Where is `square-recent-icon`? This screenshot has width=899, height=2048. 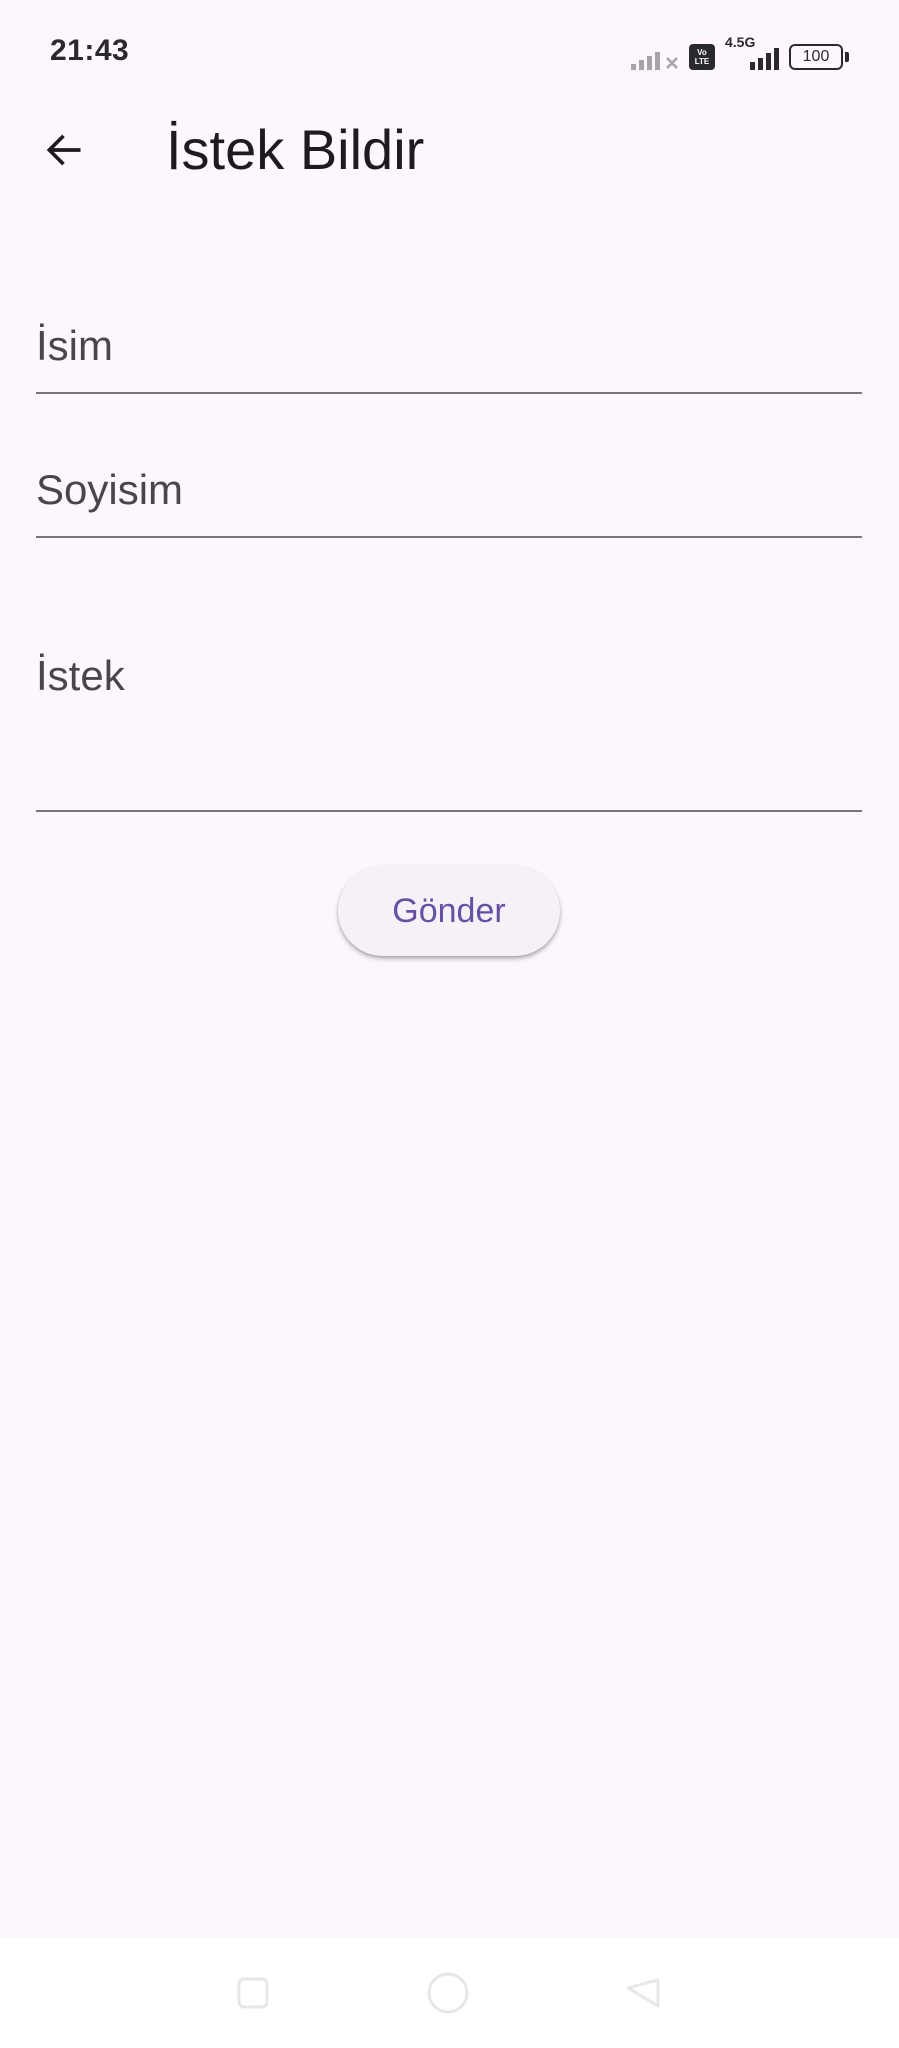 square-recent-icon is located at coordinates (253, 1993).